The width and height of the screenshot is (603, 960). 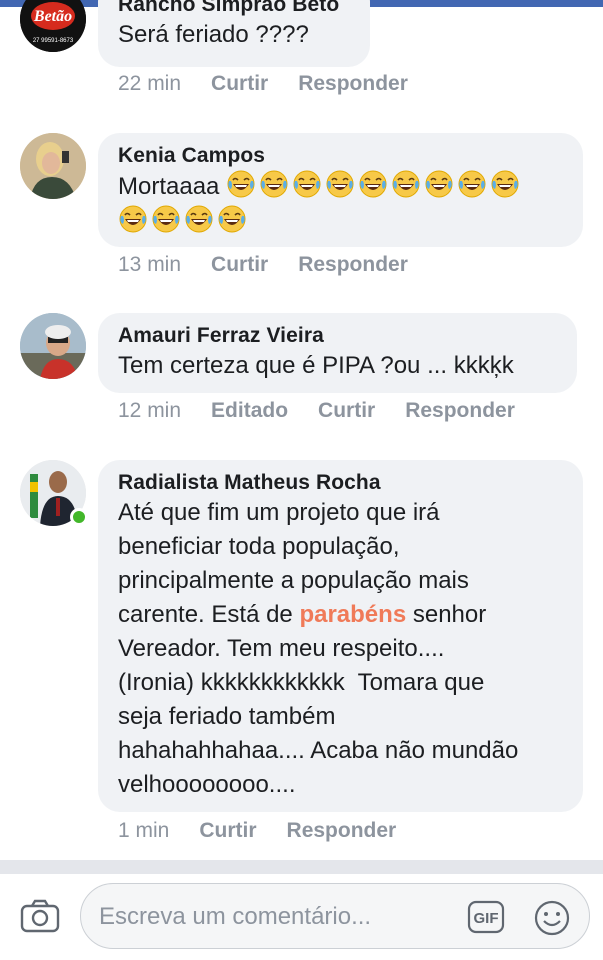 I want to click on svg-text: GIF, so click(x=486, y=918).